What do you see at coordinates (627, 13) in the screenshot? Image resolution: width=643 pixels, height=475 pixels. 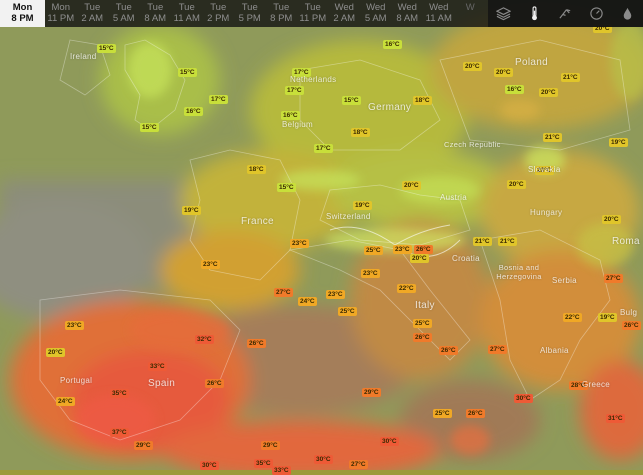 I see `precipitation-drop-icon` at bounding box center [627, 13].